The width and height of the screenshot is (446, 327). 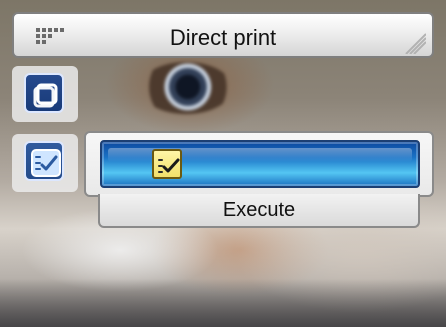 I want to click on copies-icon, so click(x=45, y=95).